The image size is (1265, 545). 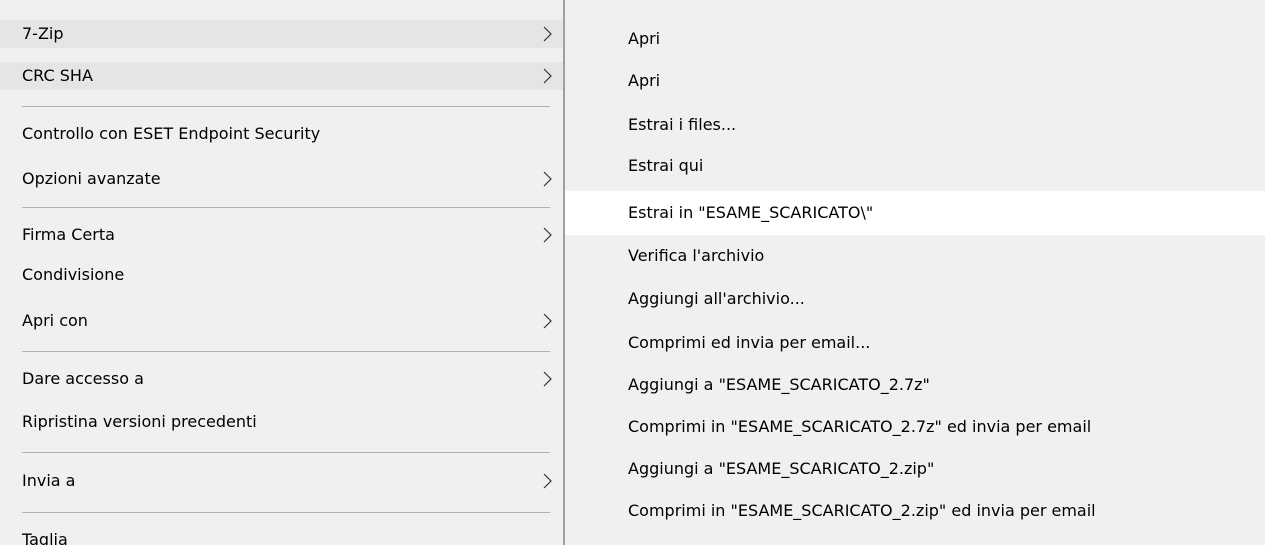 I want to click on menu-item-label: Firma Certa, so click(x=68, y=234).